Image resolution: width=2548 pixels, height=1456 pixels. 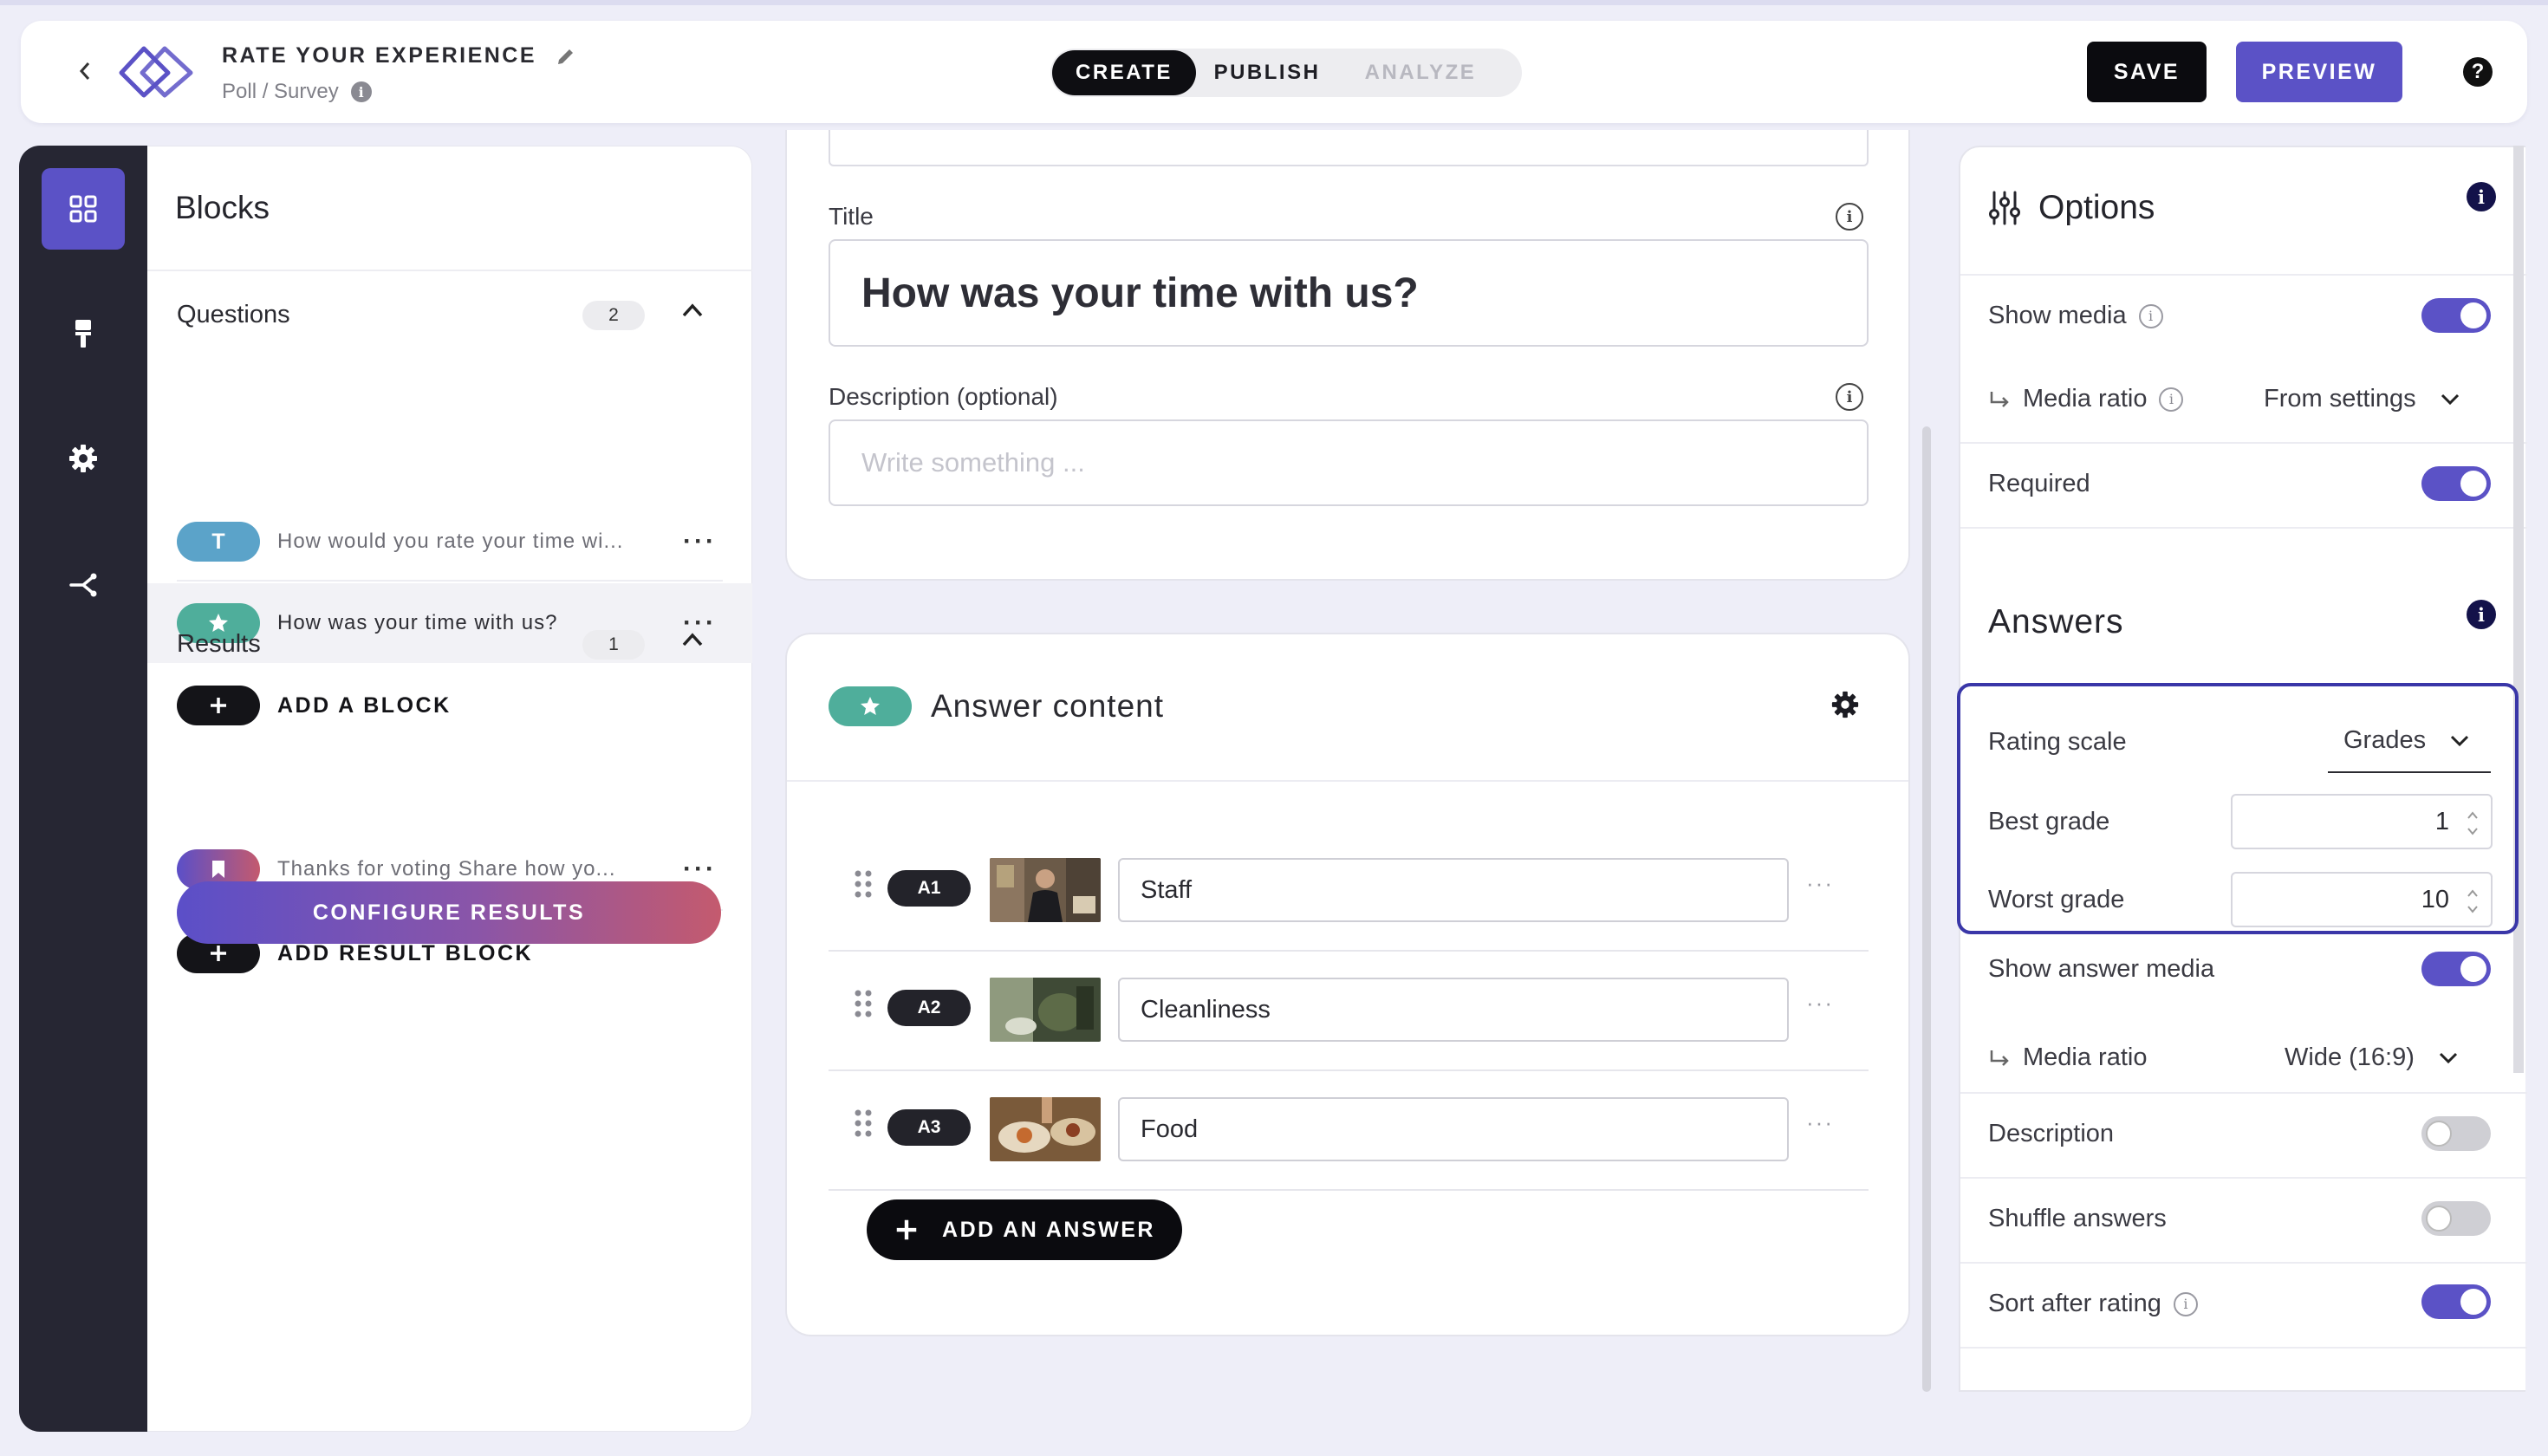 I want to click on options-header: Options, so click(x=2071, y=208).